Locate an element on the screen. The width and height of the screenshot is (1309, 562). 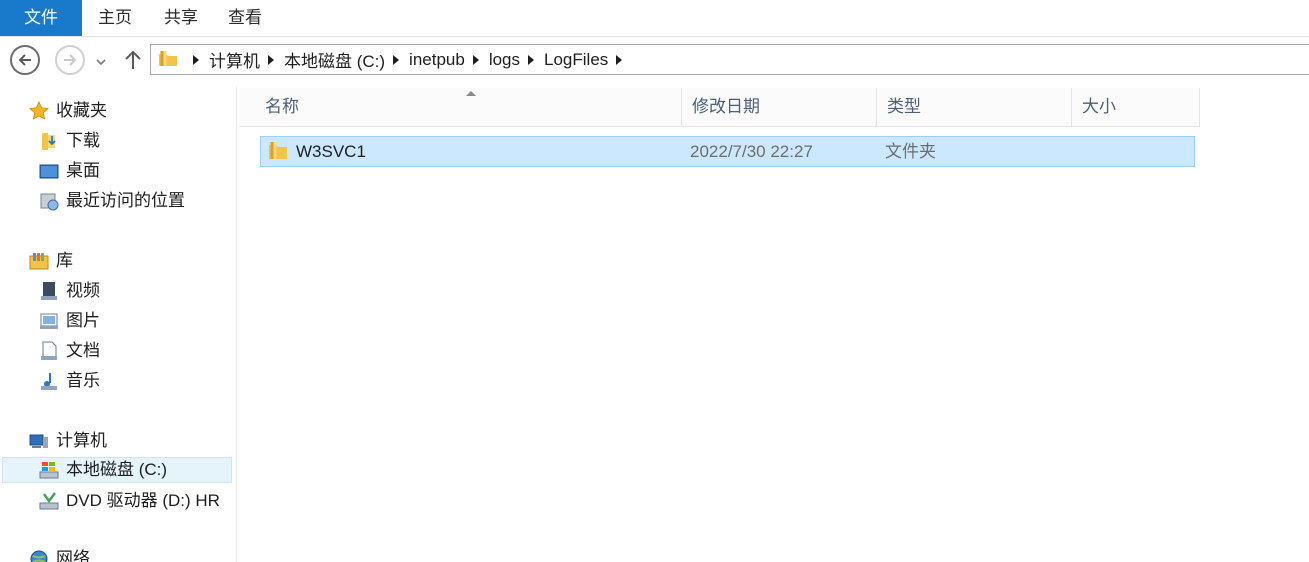
nav-documents-label: 文档 is located at coordinates (83, 350).